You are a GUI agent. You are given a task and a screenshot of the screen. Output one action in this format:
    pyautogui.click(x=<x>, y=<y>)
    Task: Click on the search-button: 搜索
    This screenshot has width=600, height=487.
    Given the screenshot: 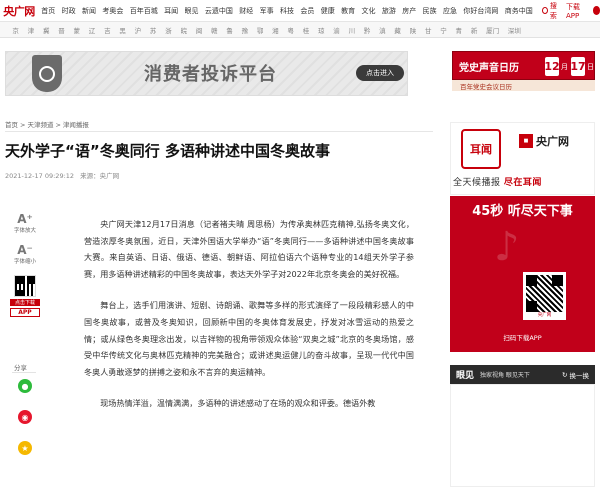 What is the action you would take?
    pyautogui.click(x=551, y=11)
    